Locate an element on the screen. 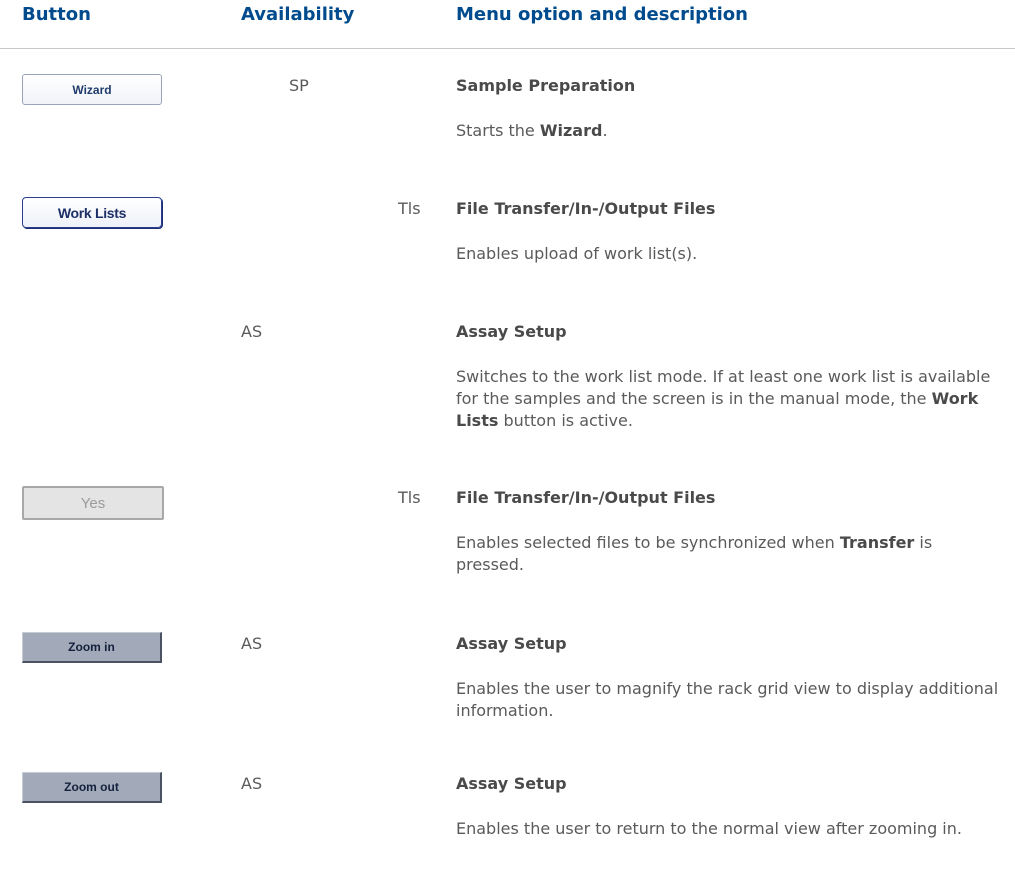  menu-option-title: Sample Preparation is located at coordinates (546, 85).